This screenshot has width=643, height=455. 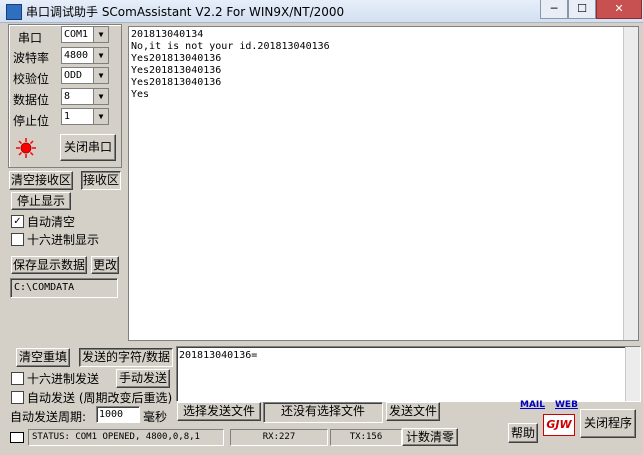 What do you see at coordinates (532, 405) in the screenshot?
I see `mail-link: MAIL` at bounding box center [532, 405].